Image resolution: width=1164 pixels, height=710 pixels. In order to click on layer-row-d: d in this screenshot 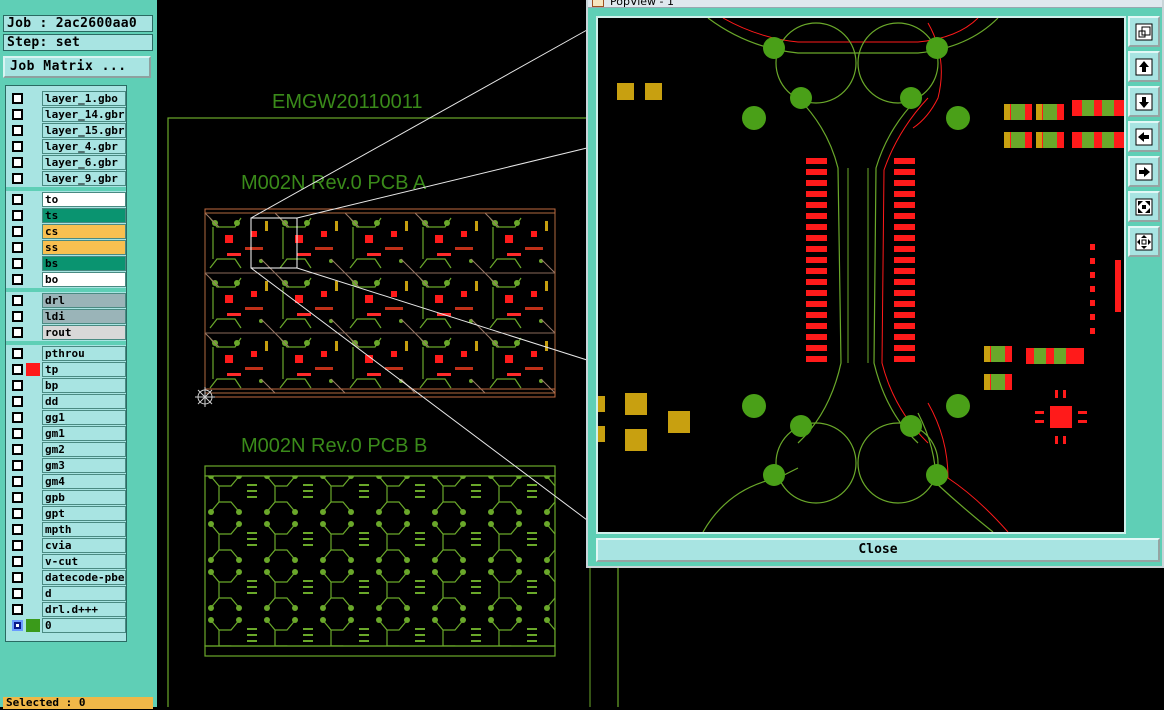, I will do `click(67, 593)`.